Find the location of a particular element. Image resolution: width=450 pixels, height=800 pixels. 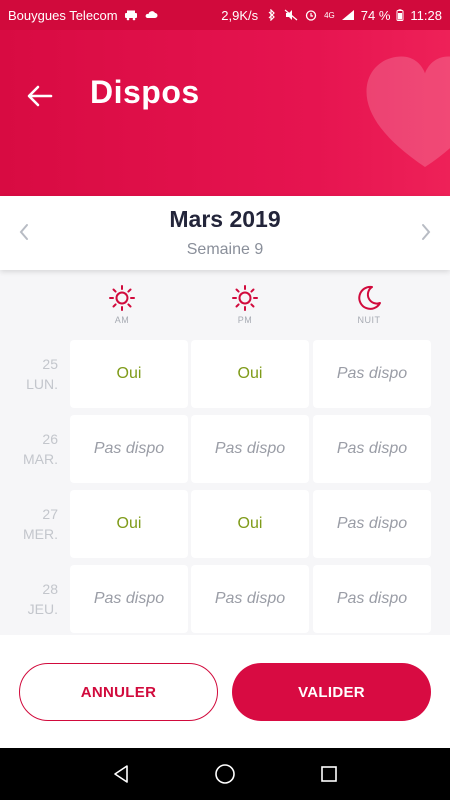

arrow-left-icon is located at coordinates (40, 96).